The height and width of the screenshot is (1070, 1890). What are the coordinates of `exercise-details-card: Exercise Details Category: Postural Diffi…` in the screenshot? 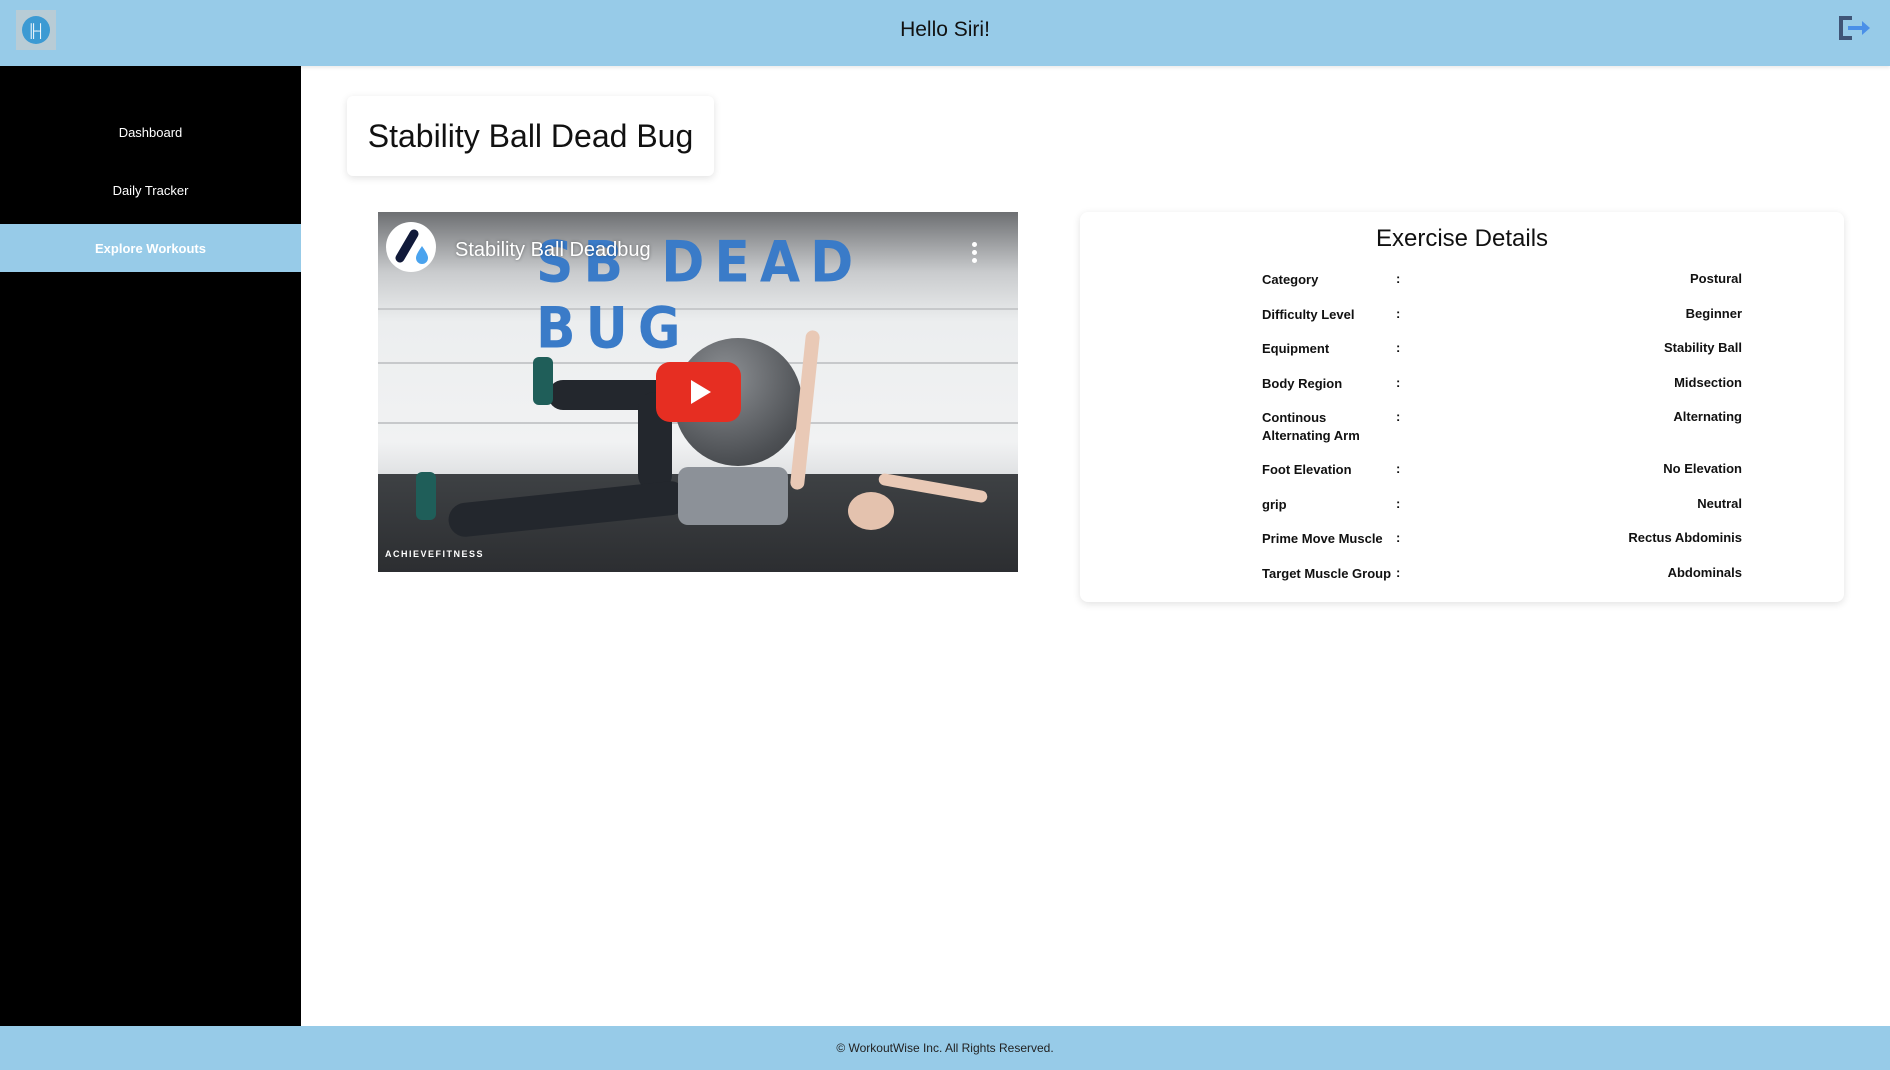 It's located at (1462, 407).